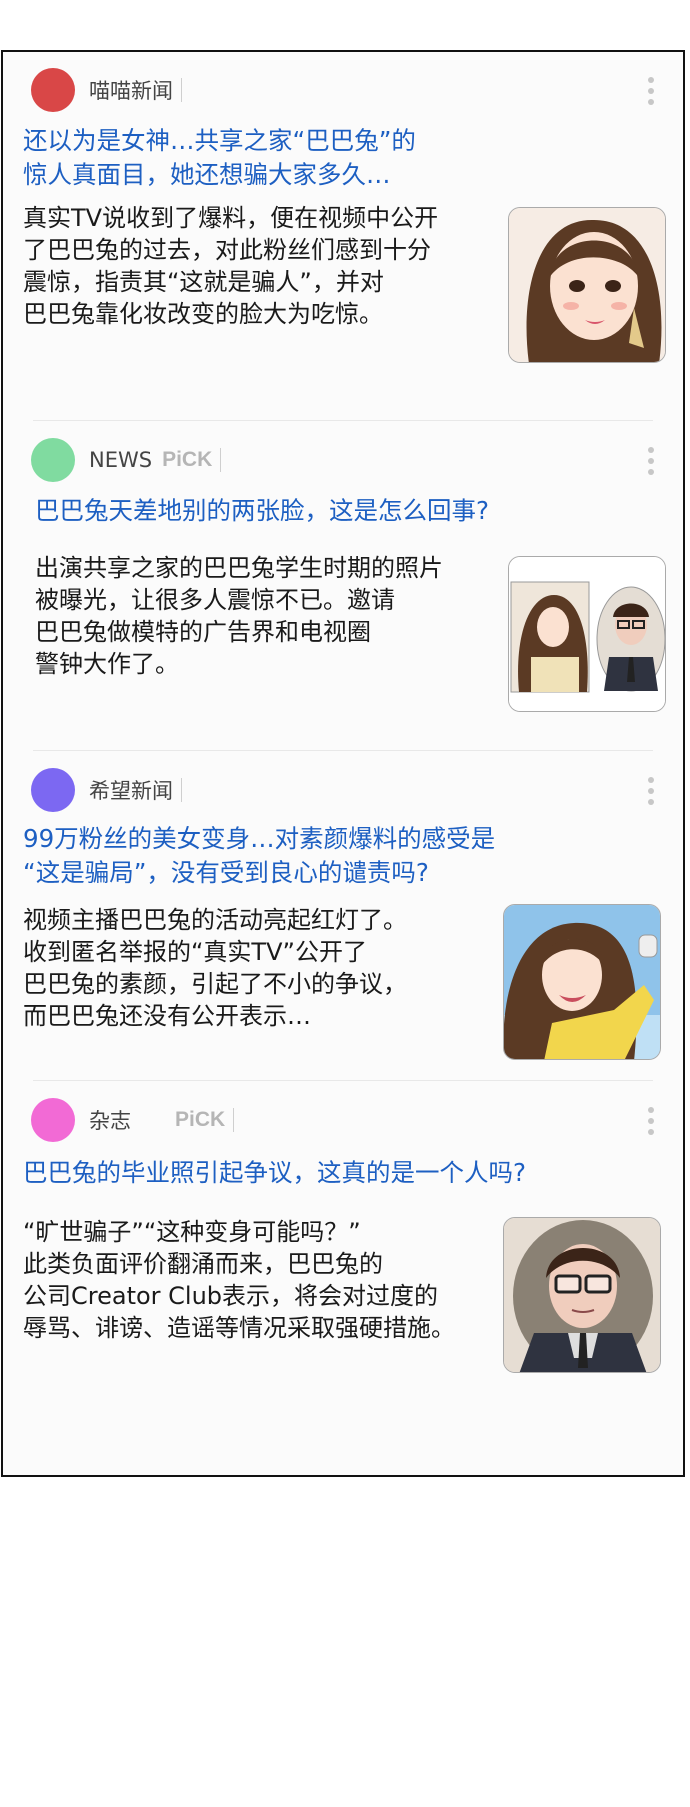 The image size is (690, 1807). Describe the element at coordinates (215, 984) in the screenshot. I see `summary-line: 巴巴兔的素颜，引起了不小的争议，` at that location.